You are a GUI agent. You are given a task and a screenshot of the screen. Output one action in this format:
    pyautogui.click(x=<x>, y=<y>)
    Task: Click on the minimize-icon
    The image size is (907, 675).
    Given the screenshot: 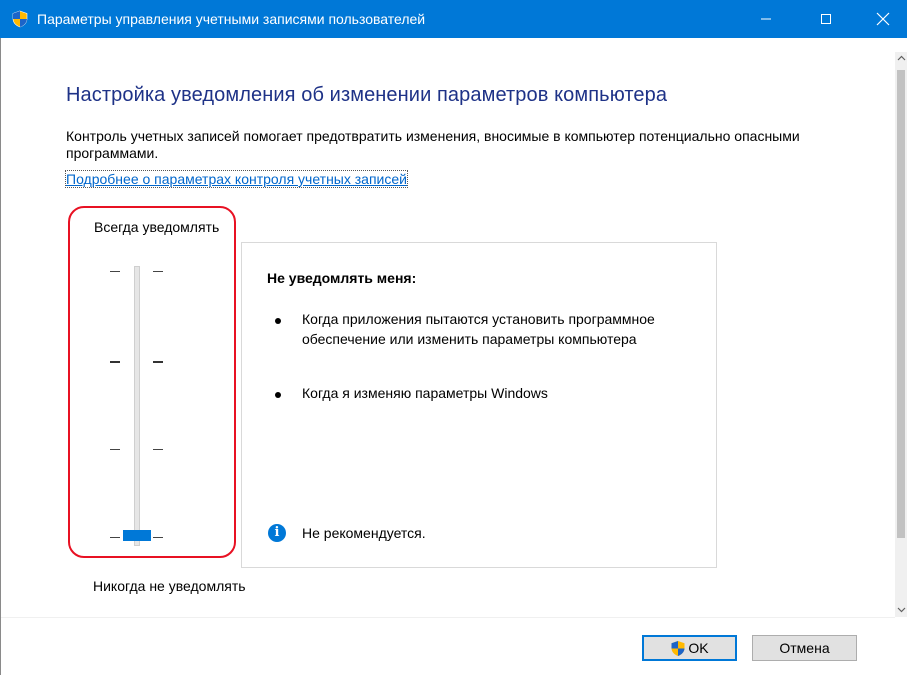 What is the action you would take?
    pyautogui.click(x=766, y=19)
    